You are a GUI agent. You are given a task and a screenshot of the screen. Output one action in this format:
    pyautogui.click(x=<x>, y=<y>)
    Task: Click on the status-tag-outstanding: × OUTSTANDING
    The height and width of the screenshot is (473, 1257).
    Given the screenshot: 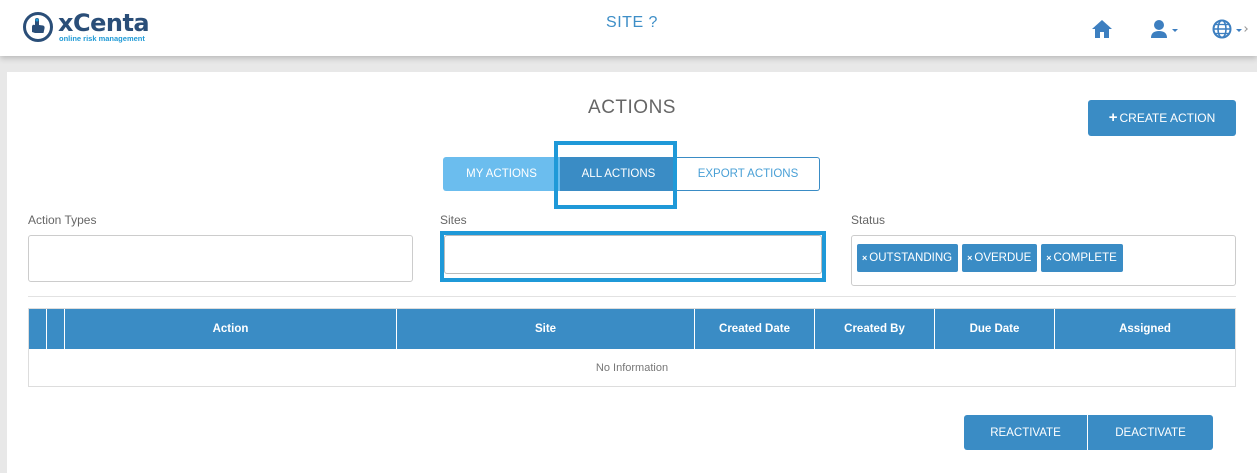 What is the action you would take?
    pyautogui.click(x=908, y=258)
    